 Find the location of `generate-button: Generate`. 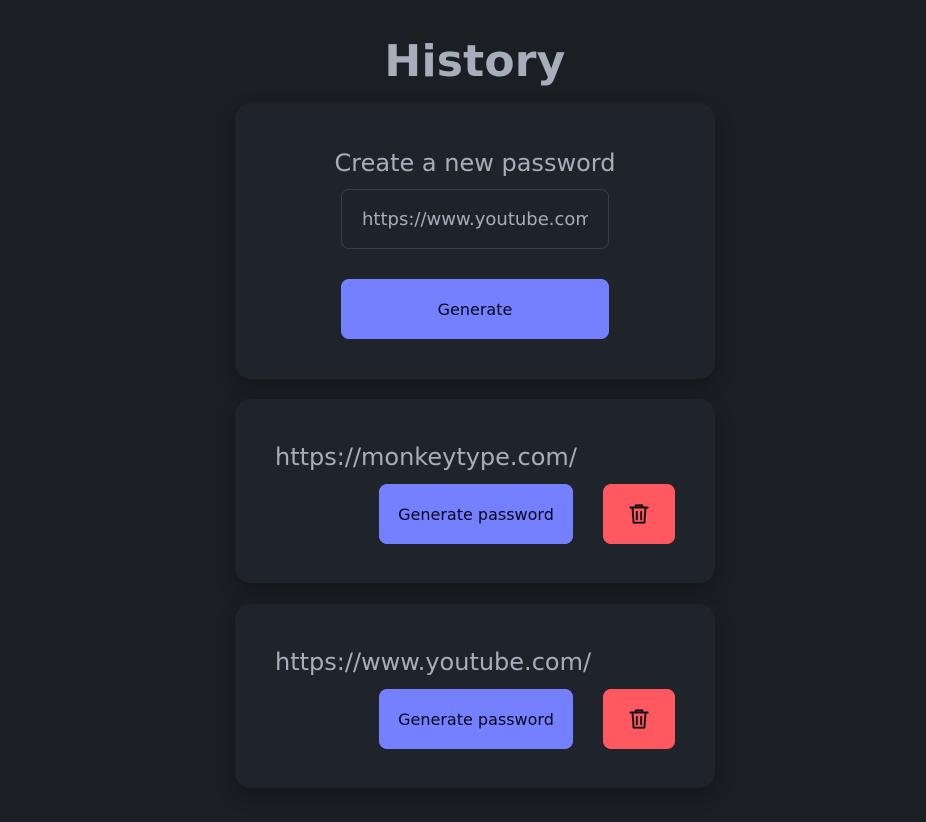

generate-button: Generate is located at coordinates (475, 309).